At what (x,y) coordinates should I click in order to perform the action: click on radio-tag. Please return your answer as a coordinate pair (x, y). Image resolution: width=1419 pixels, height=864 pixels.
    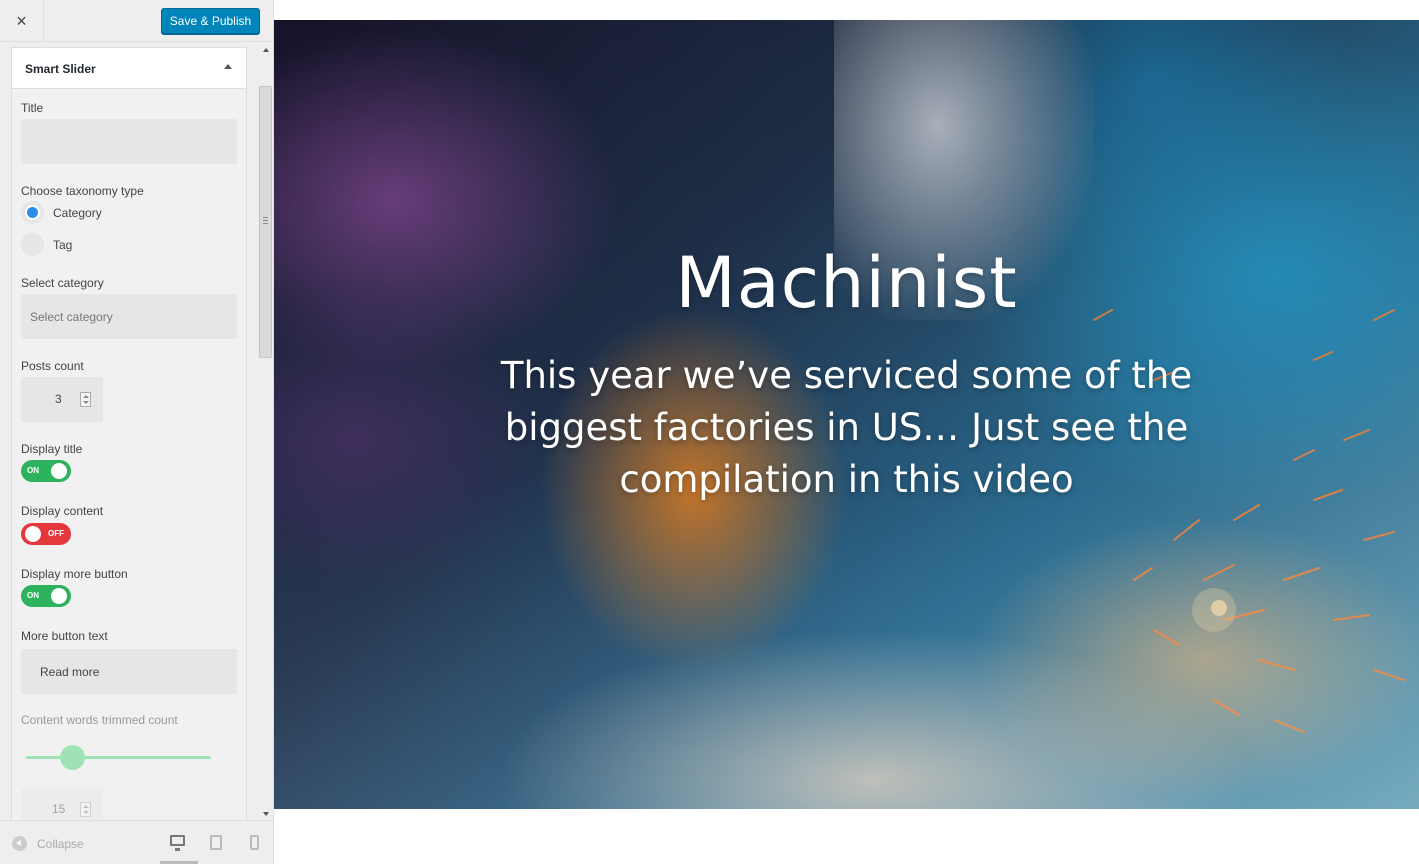
    Looking at the image, I should click on (32, 244).